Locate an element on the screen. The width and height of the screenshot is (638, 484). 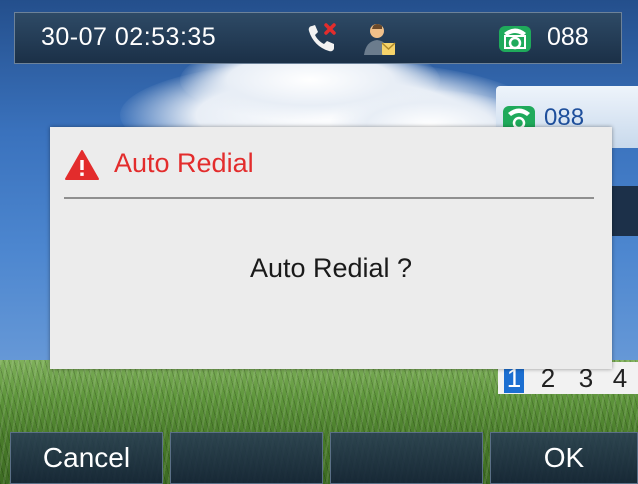
ok-button: OK is located at coordinates (564, 458).